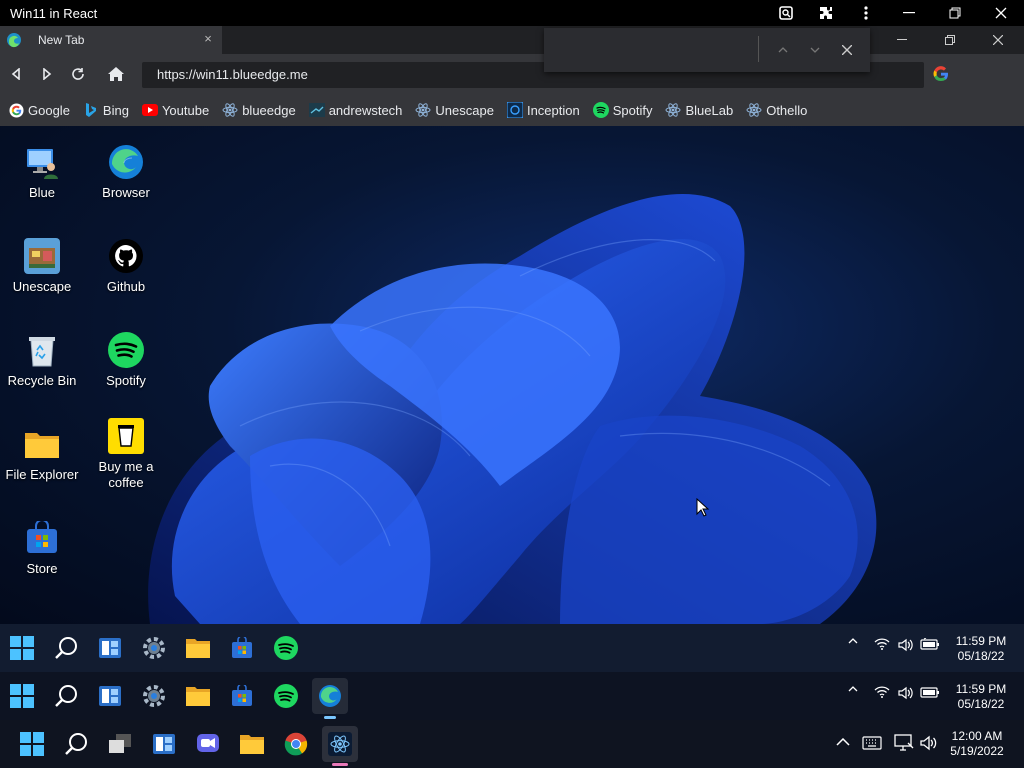 This screenshot has width=1024, height=768. What do you see at coordinates (783, 50) in the screenshot?
I see `find-previous-icon` at bounding box center [783, 50].